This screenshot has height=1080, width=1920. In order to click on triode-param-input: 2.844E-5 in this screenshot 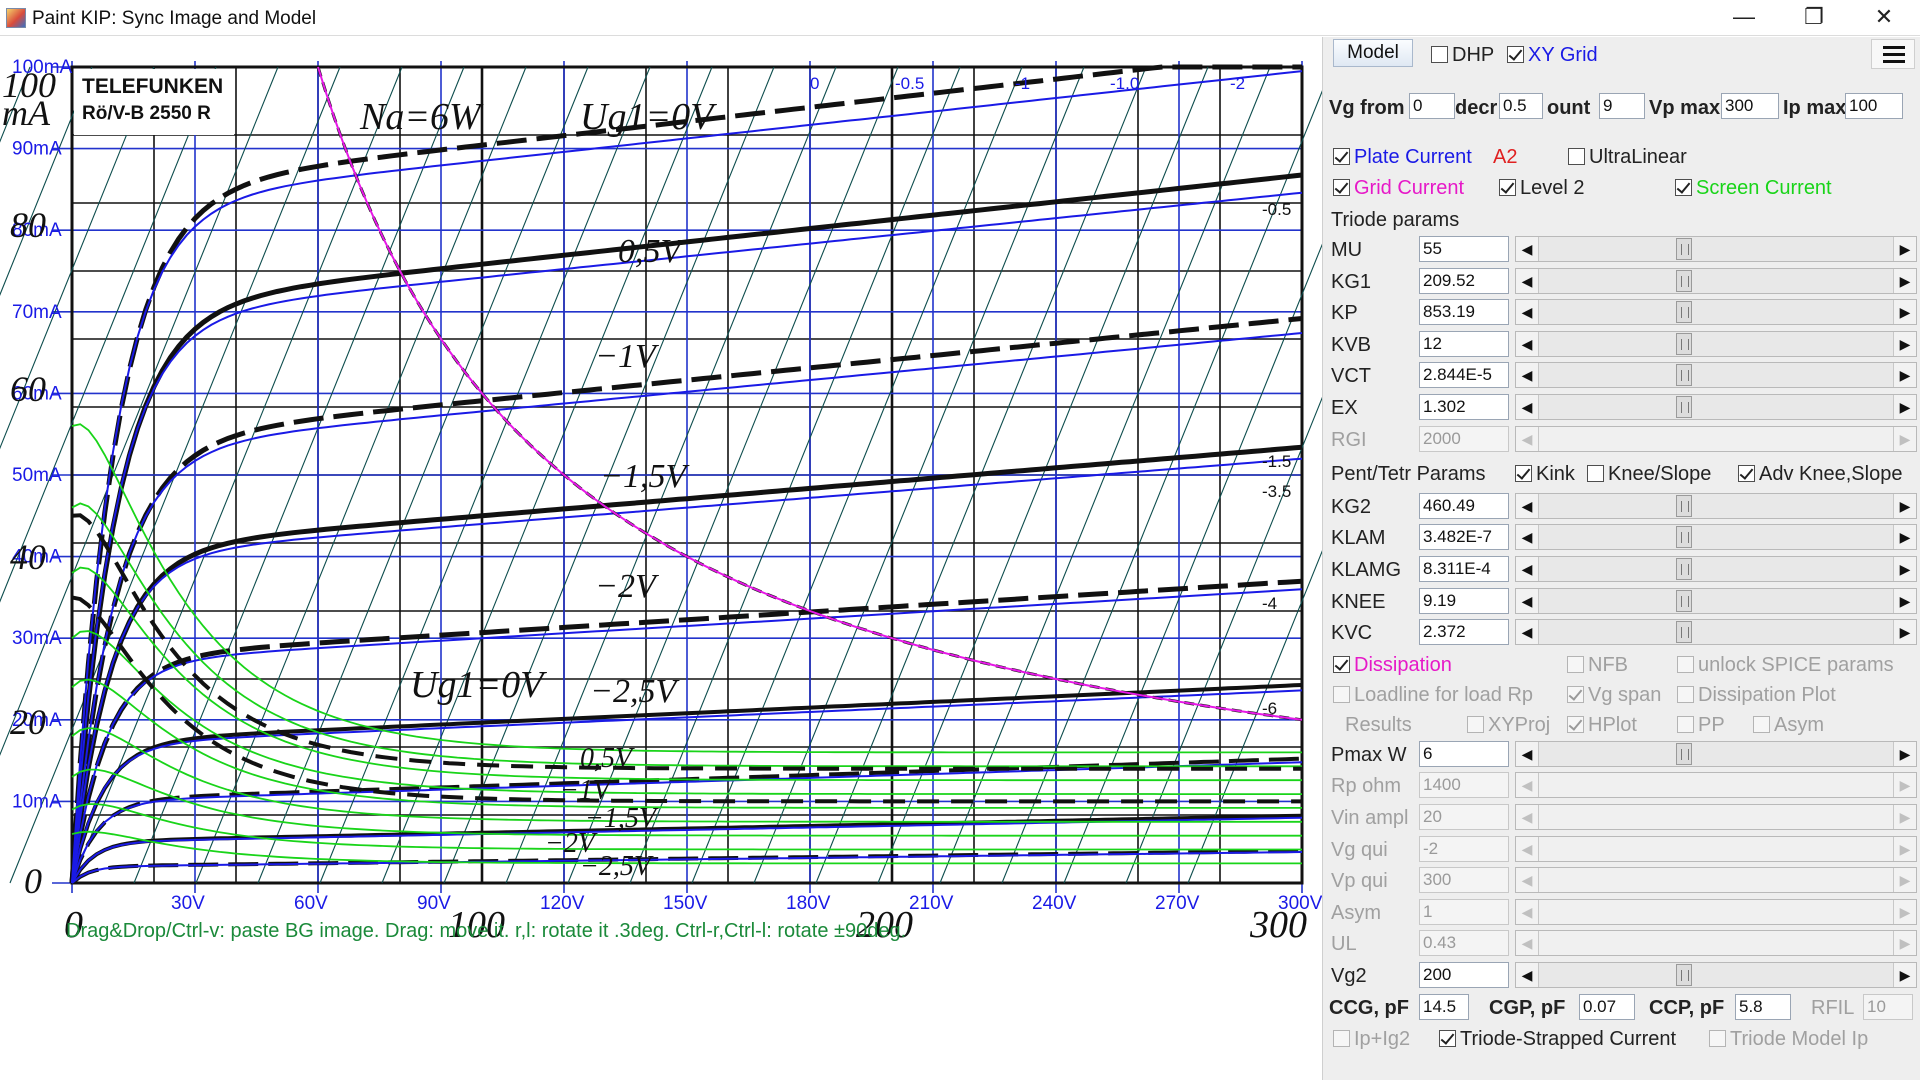, I will do `click(1464, 375)`.